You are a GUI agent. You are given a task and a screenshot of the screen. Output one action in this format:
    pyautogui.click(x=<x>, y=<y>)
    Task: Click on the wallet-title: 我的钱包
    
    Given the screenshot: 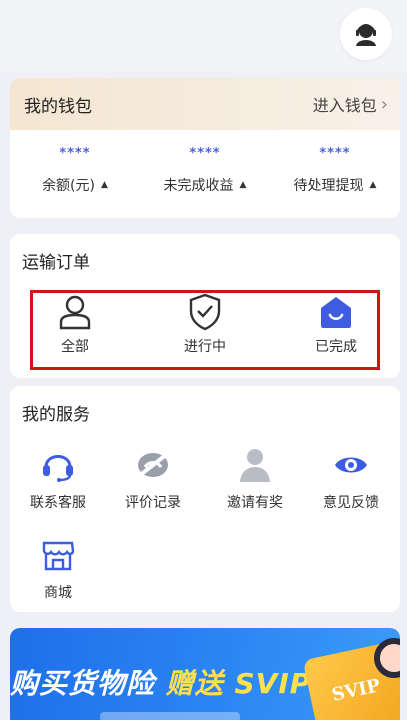 What is the action you would take?
    pyautogui.click(x=58, y=106)
    